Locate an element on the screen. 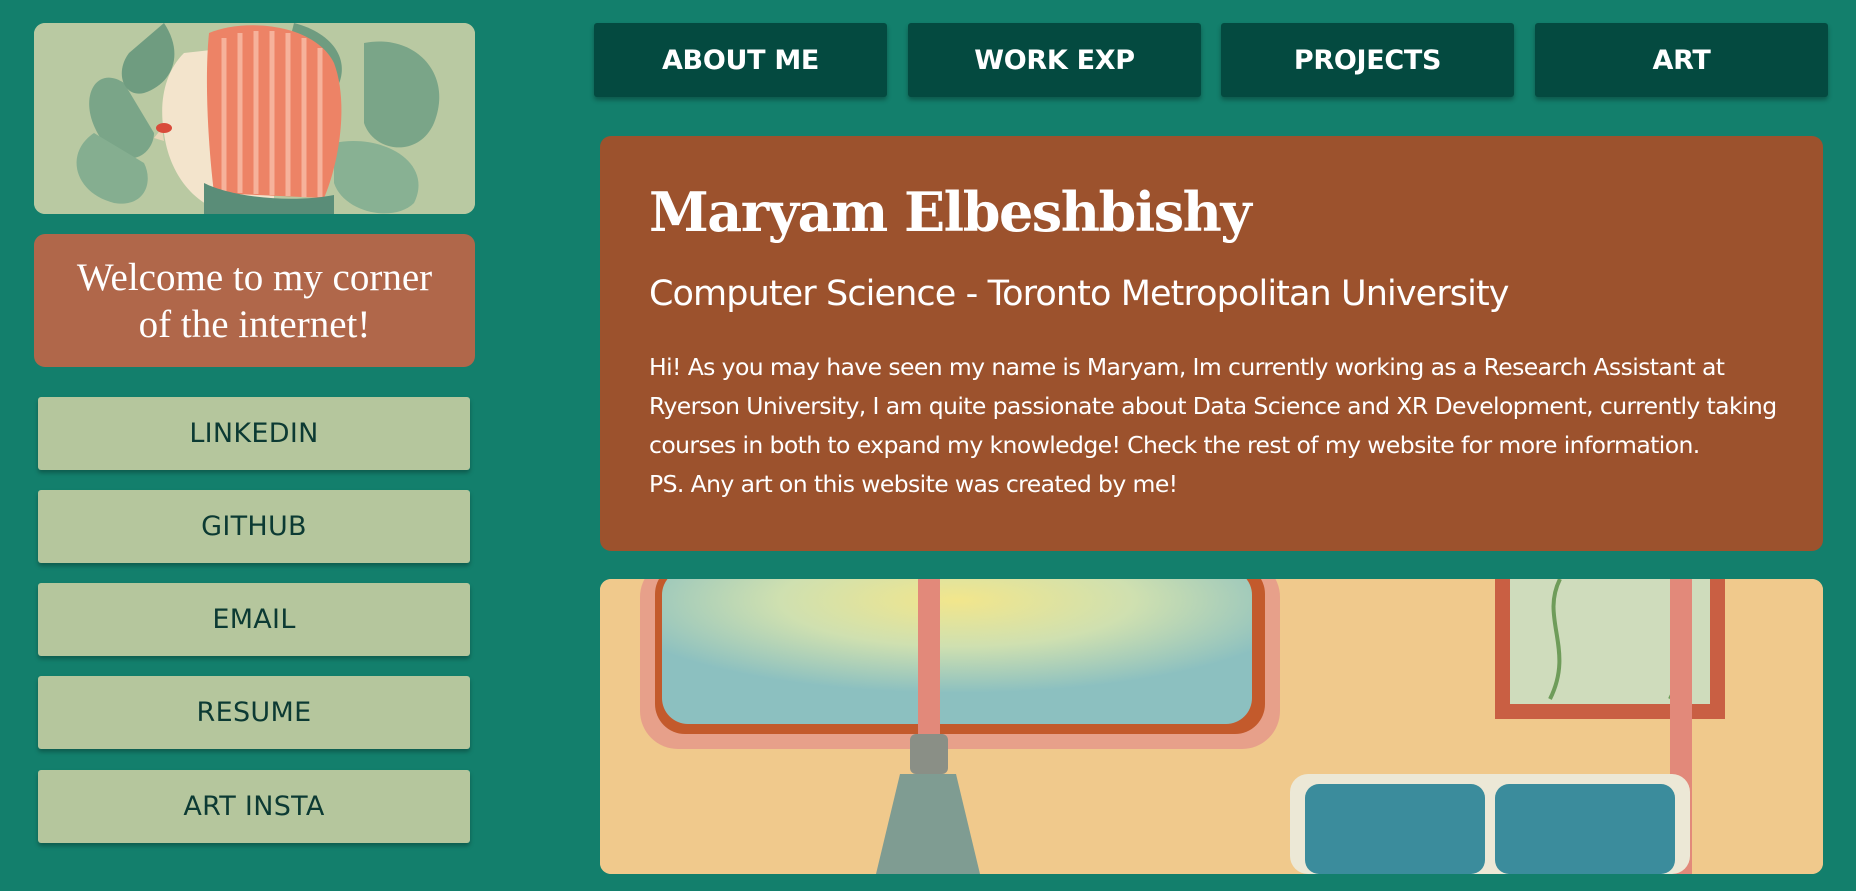  resume-button: RESUME is located at coordinates (254, 712).